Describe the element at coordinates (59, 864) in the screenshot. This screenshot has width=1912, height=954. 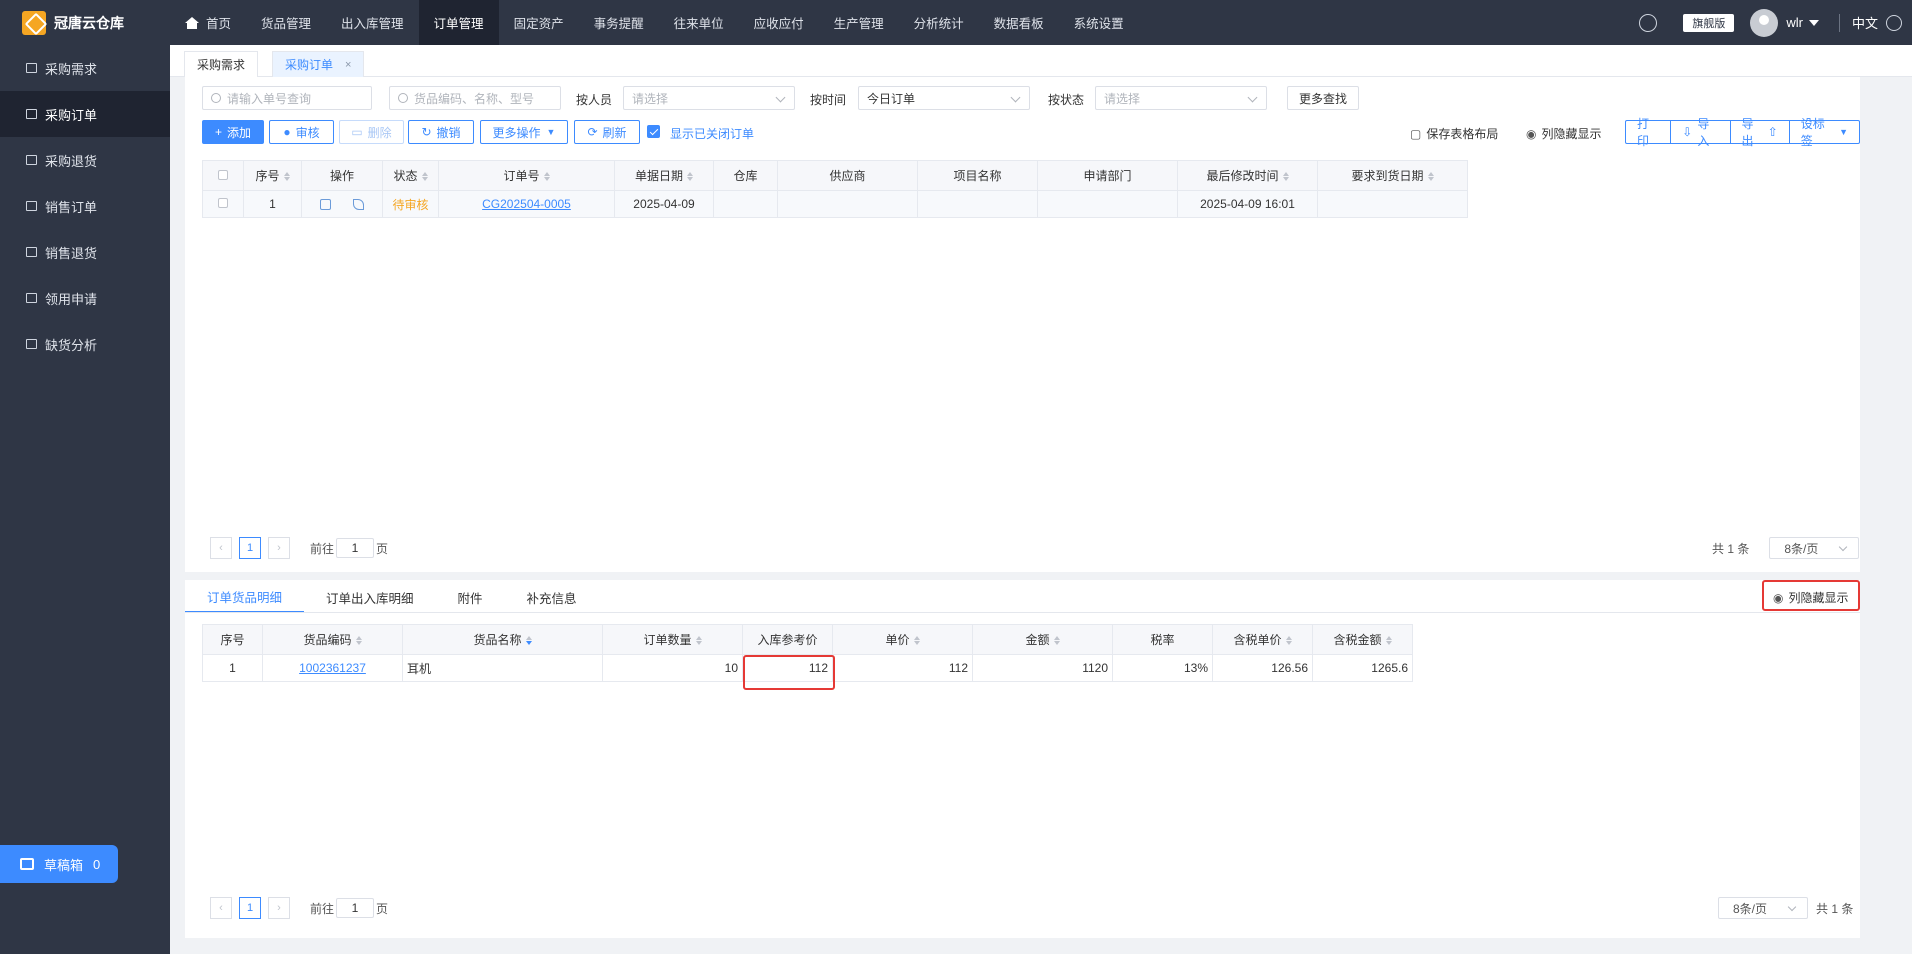
I see `draft-box-button: 草稿箱 0` at that location.